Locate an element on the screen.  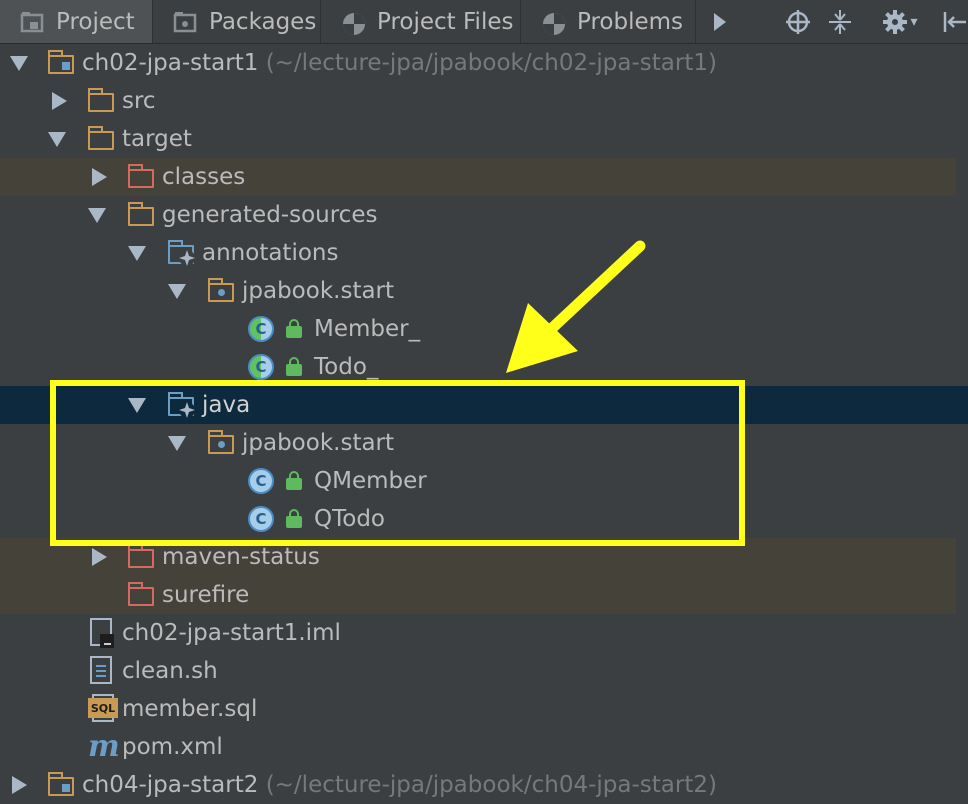
tree-node-class-qtodo: C QTodo is located at coordinates (478, 519).